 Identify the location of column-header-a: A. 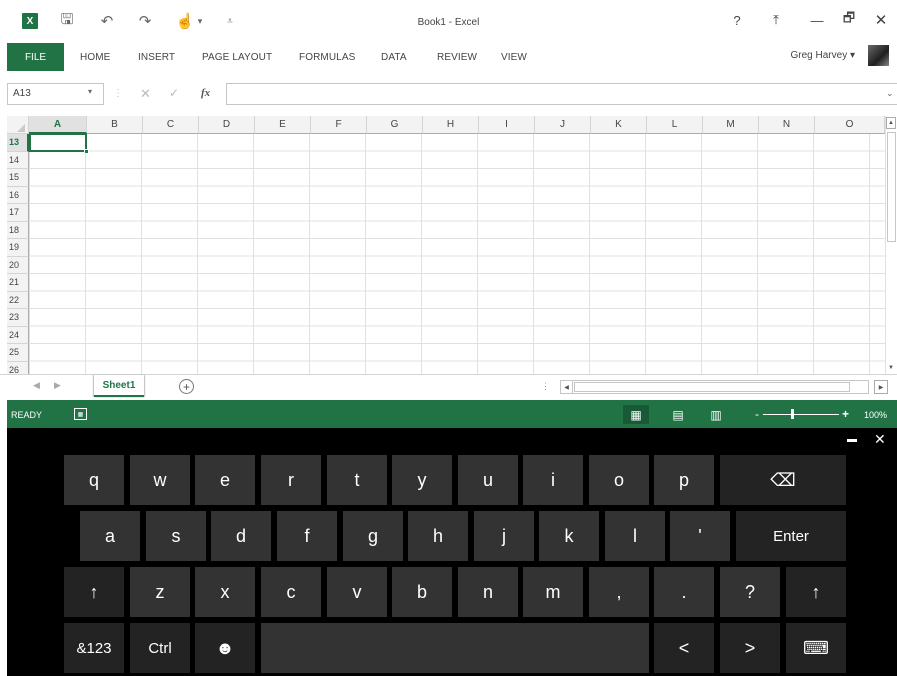
(58, 125).